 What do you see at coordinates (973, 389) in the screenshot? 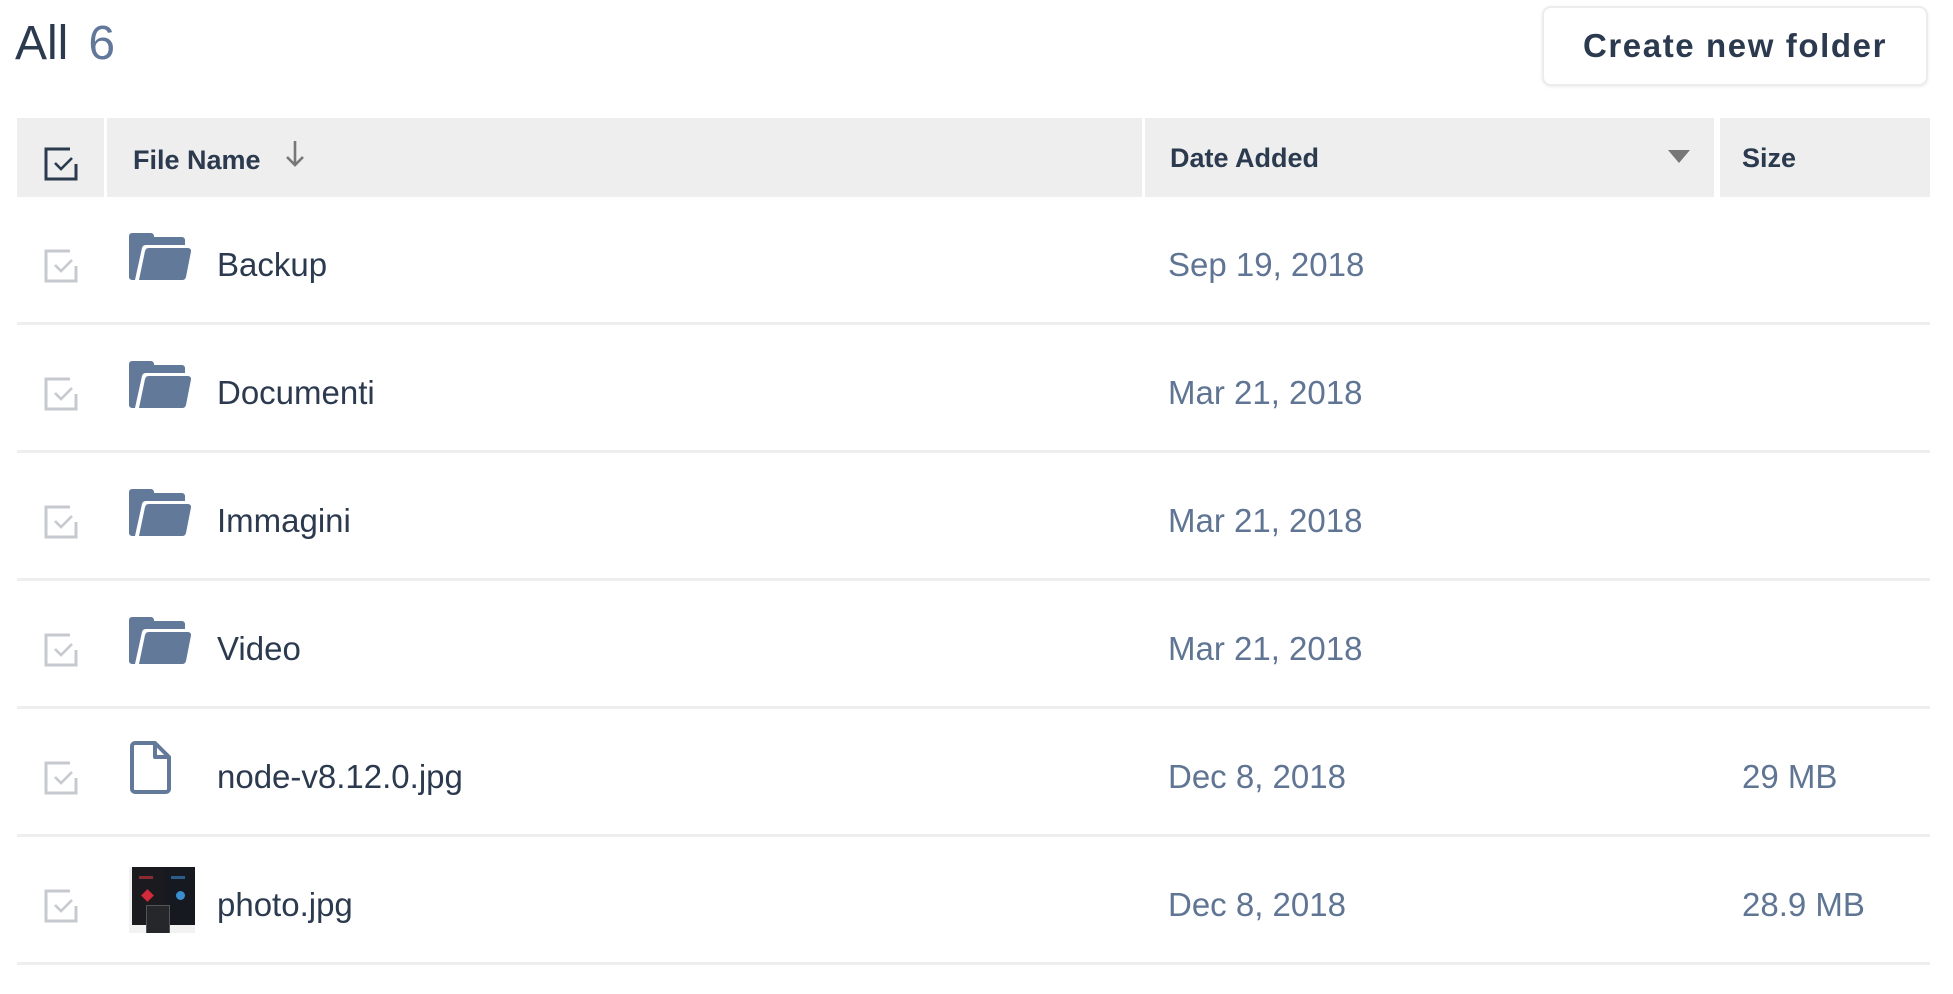
I see `table-row-documenti: Documenti Mar 21, 2018` at bounding box center [973, 389].